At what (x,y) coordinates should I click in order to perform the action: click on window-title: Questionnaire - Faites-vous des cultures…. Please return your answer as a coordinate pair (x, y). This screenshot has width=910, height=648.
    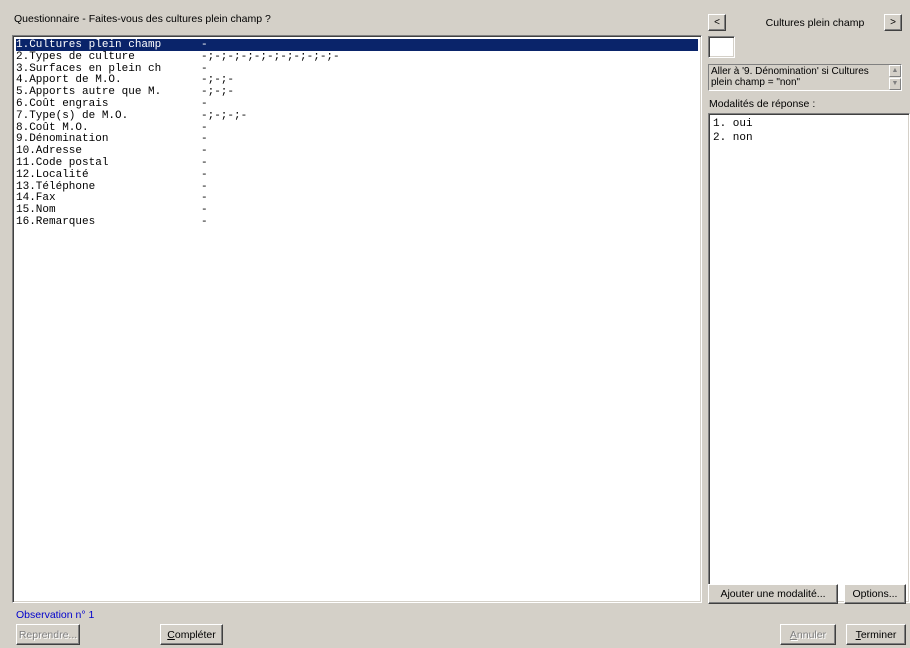
    Looking at the image, I should click on (142, 19).